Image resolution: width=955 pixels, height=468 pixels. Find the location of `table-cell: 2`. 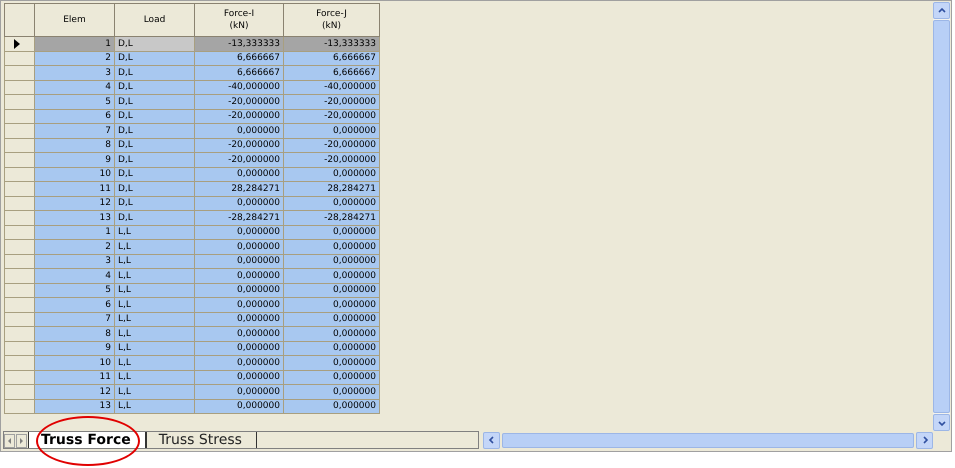

table-cell: 2 is located at coordinates (74, 247).